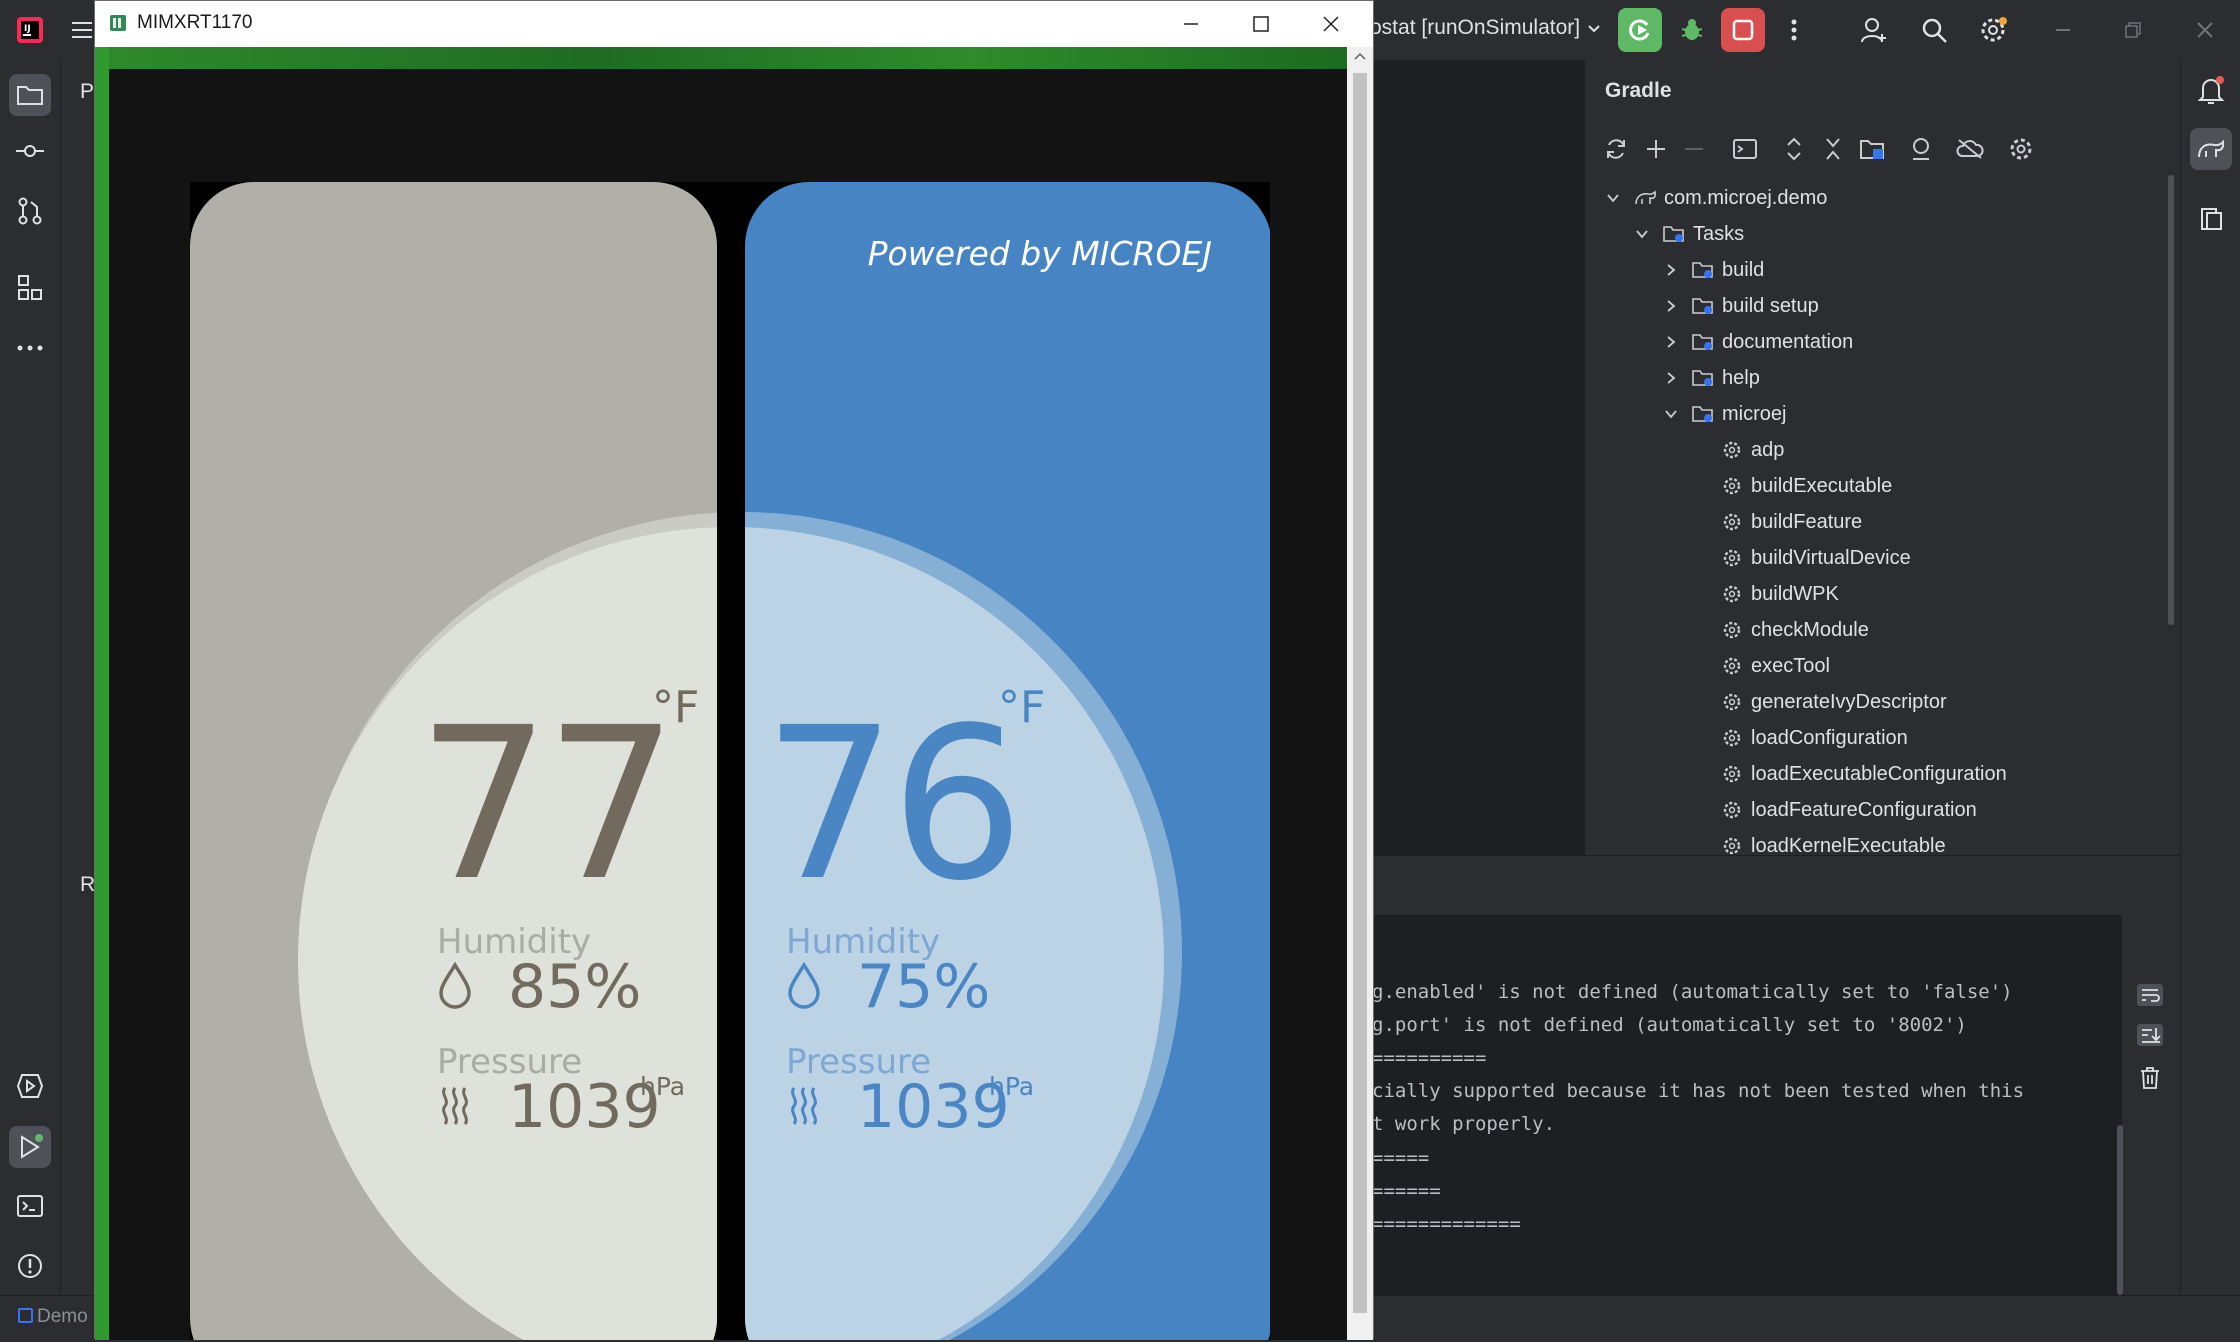 The height and width of the screenshot is (1342, 2240). Describe the element at coordinates (1640, 30) in the screenshot. I see `rerun-button` at that location.